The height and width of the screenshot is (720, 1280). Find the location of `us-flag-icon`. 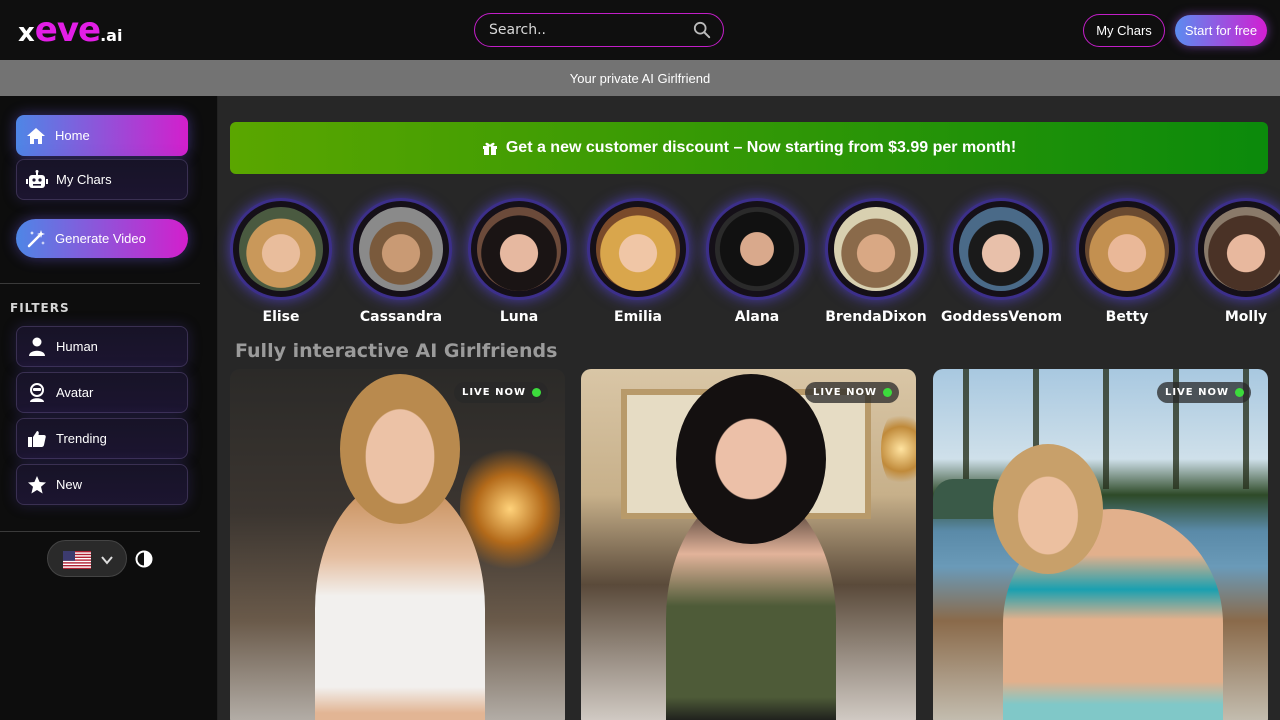

us-flag-icon is located at coordinates (77, 560).